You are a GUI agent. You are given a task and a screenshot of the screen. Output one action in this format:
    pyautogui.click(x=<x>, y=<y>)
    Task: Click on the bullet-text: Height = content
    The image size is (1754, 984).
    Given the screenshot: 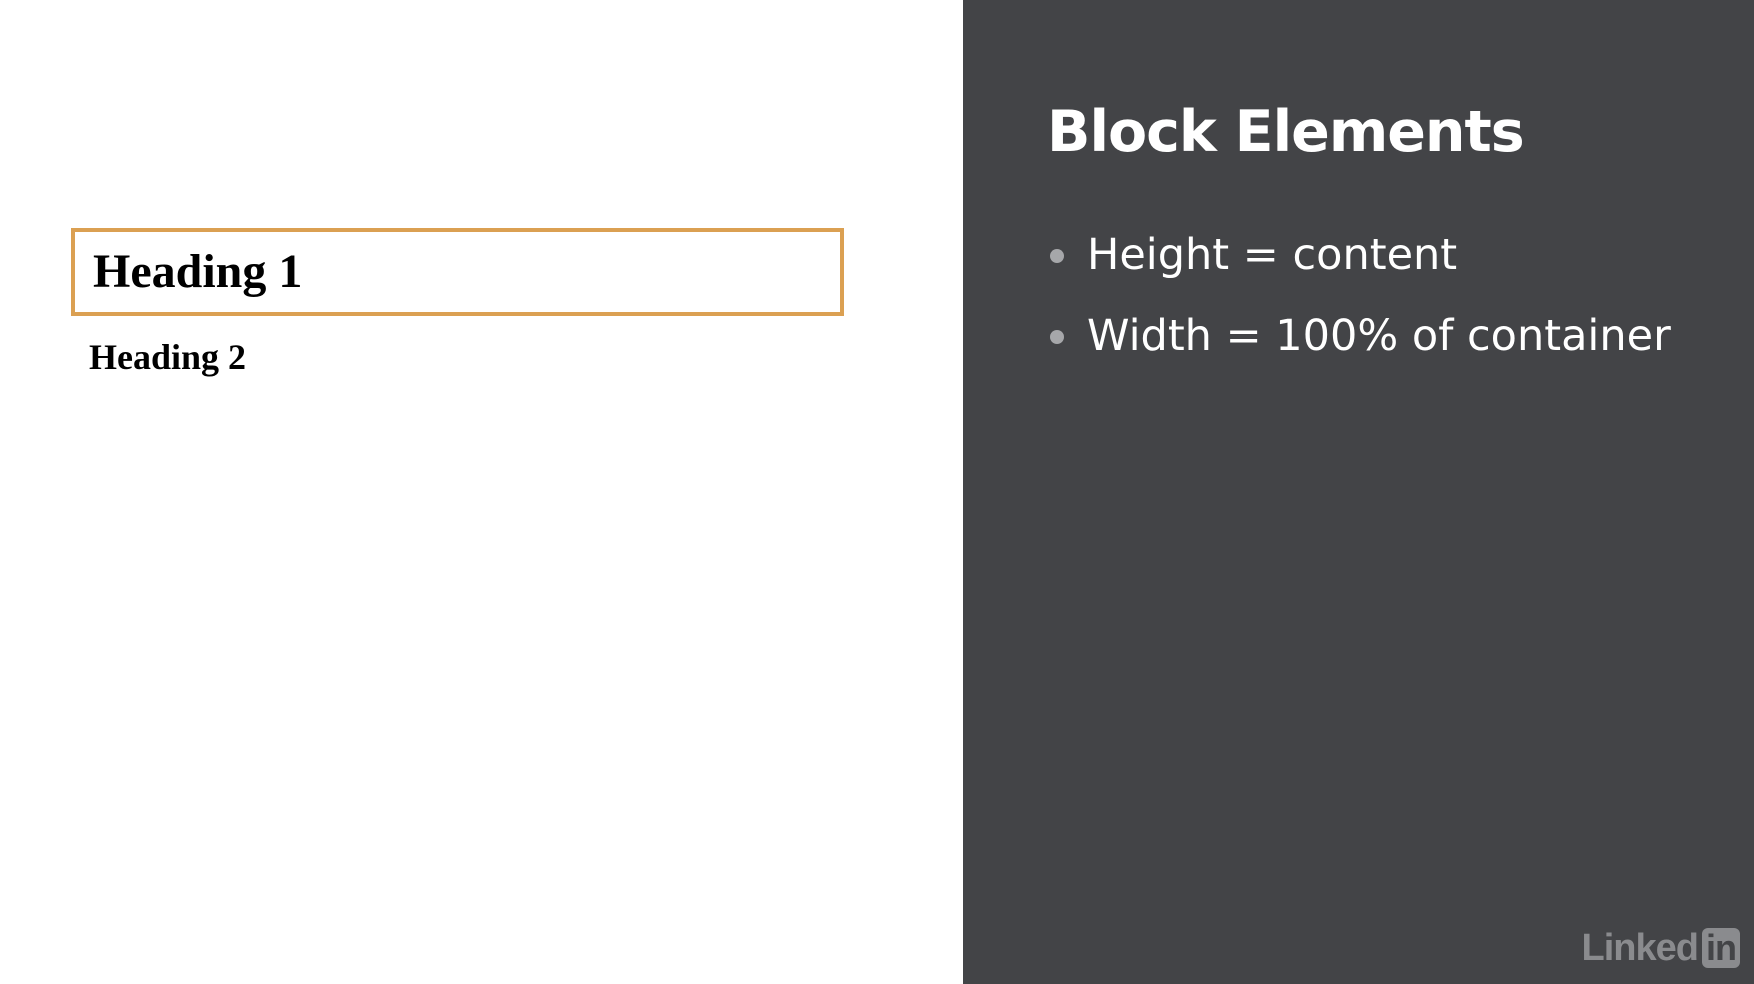 What is the action you would take?
    pyautogui.click(x=1272, y=255)
    